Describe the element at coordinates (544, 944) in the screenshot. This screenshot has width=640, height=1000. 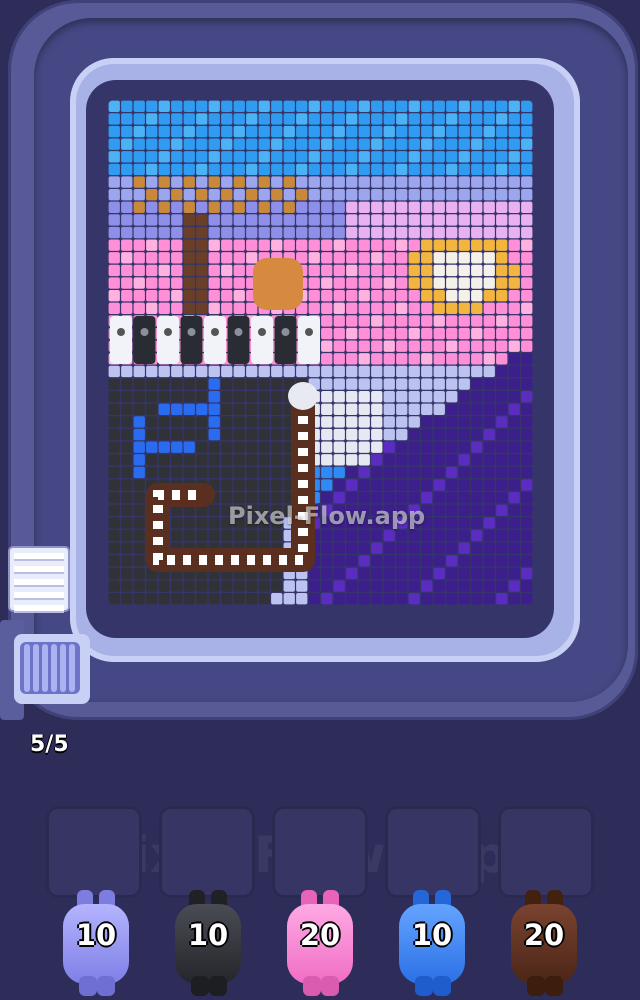
I see `pig-shooter-brown: 20` at that location.